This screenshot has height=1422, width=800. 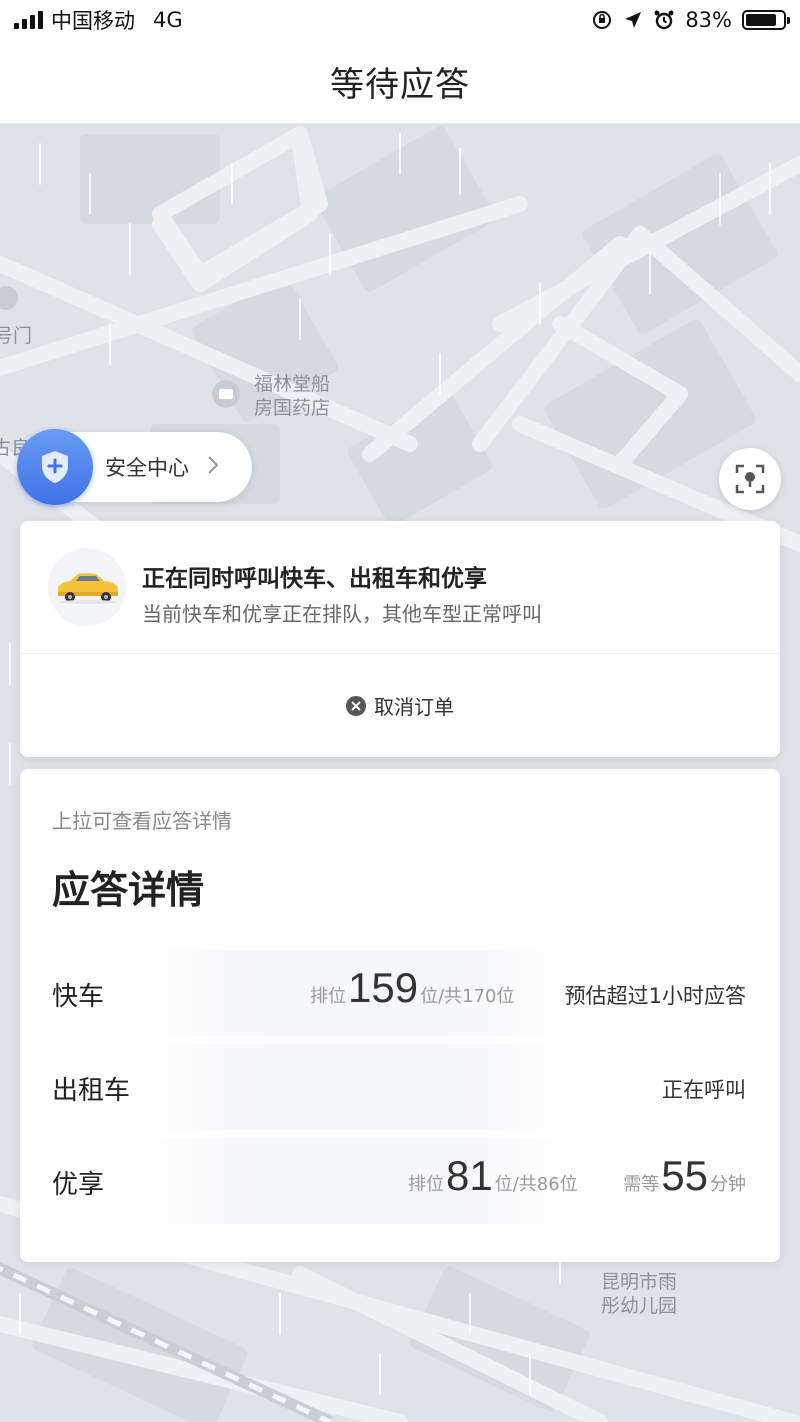 What do you see at coordinates (641, 1184) in the screenshot?
I see `wait-prefix: 需等` at bounding box center [641, 1184].